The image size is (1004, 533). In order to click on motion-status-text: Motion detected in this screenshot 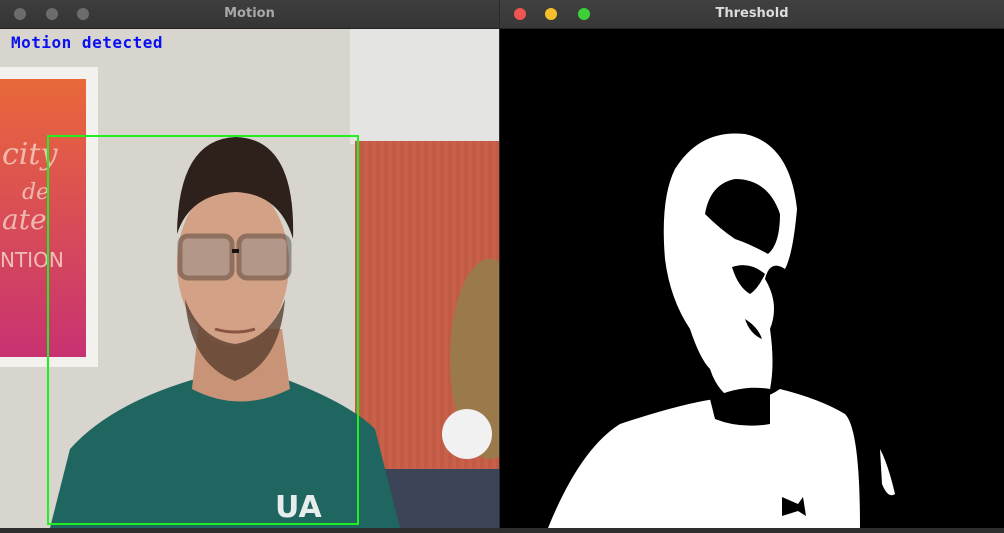, I will do `click(87, 42)`.